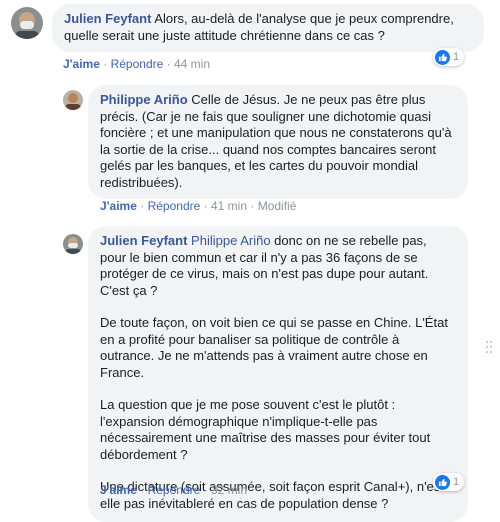 The image size is (500, 522). I want to click on timestamp: 32 min, so click(229, 490).